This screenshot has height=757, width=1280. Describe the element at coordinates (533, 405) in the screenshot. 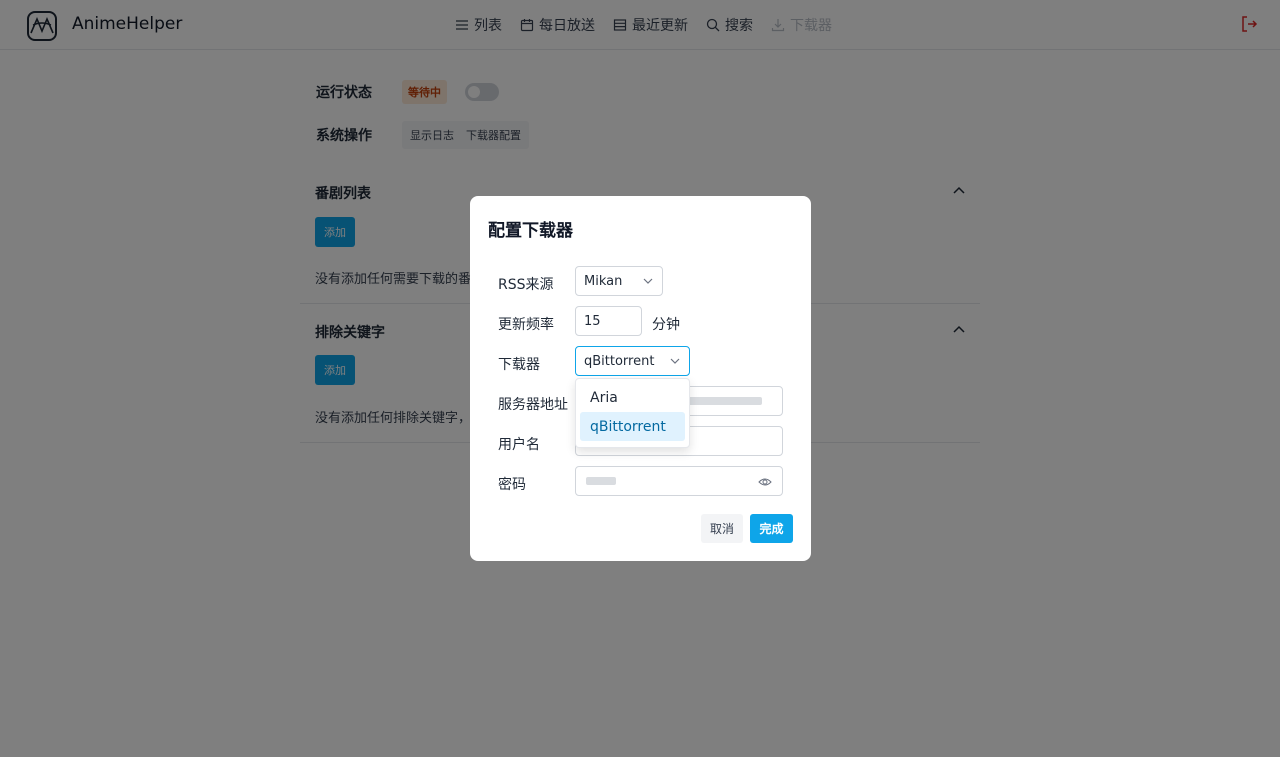

I see `server-label: 服务器地址` at that location.